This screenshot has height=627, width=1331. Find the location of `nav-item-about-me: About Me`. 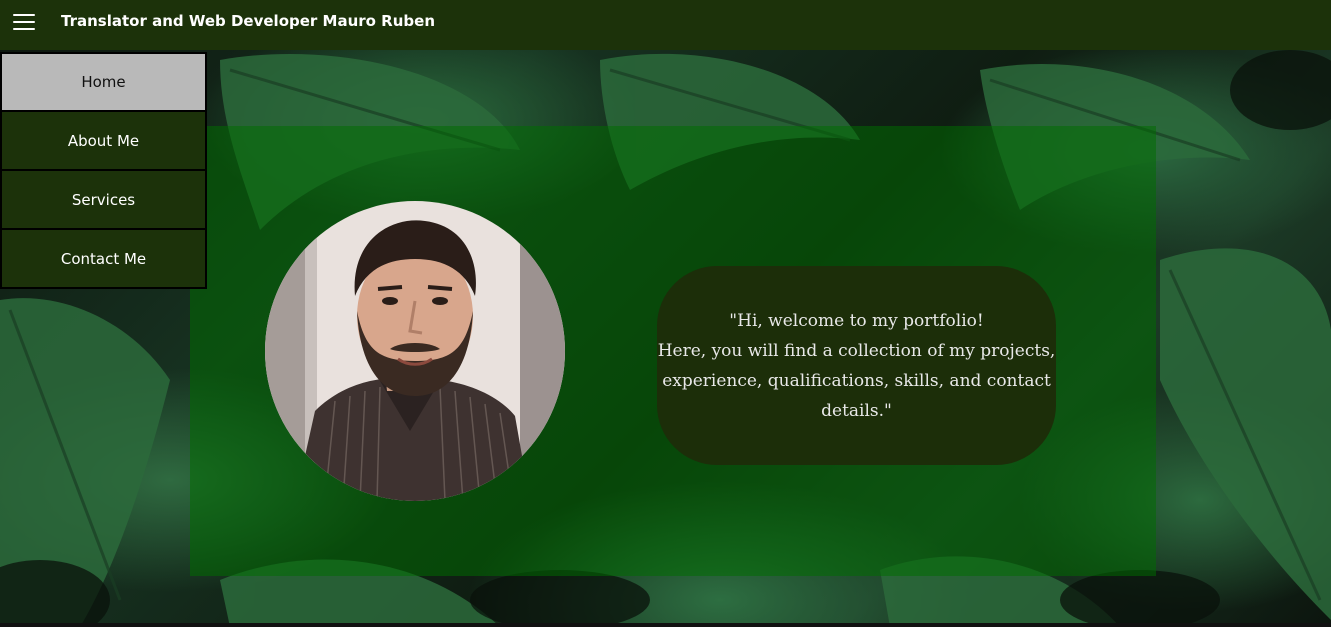

nav-item-about-me: About Me is located at coordinates (103, 141).